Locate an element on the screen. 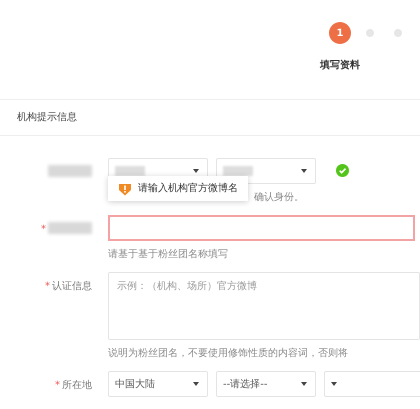  step-label: 填写资料 is located at coordinates (340, 65).